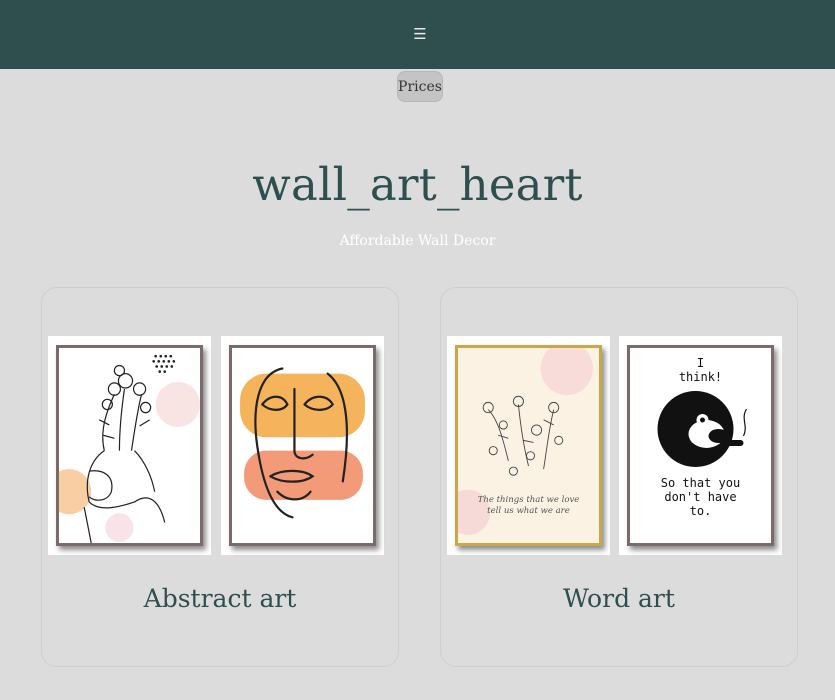 Image resolution: width=835 pixels, height=700 pixels. I want to click on category-title: Word art, so click(619, 598).